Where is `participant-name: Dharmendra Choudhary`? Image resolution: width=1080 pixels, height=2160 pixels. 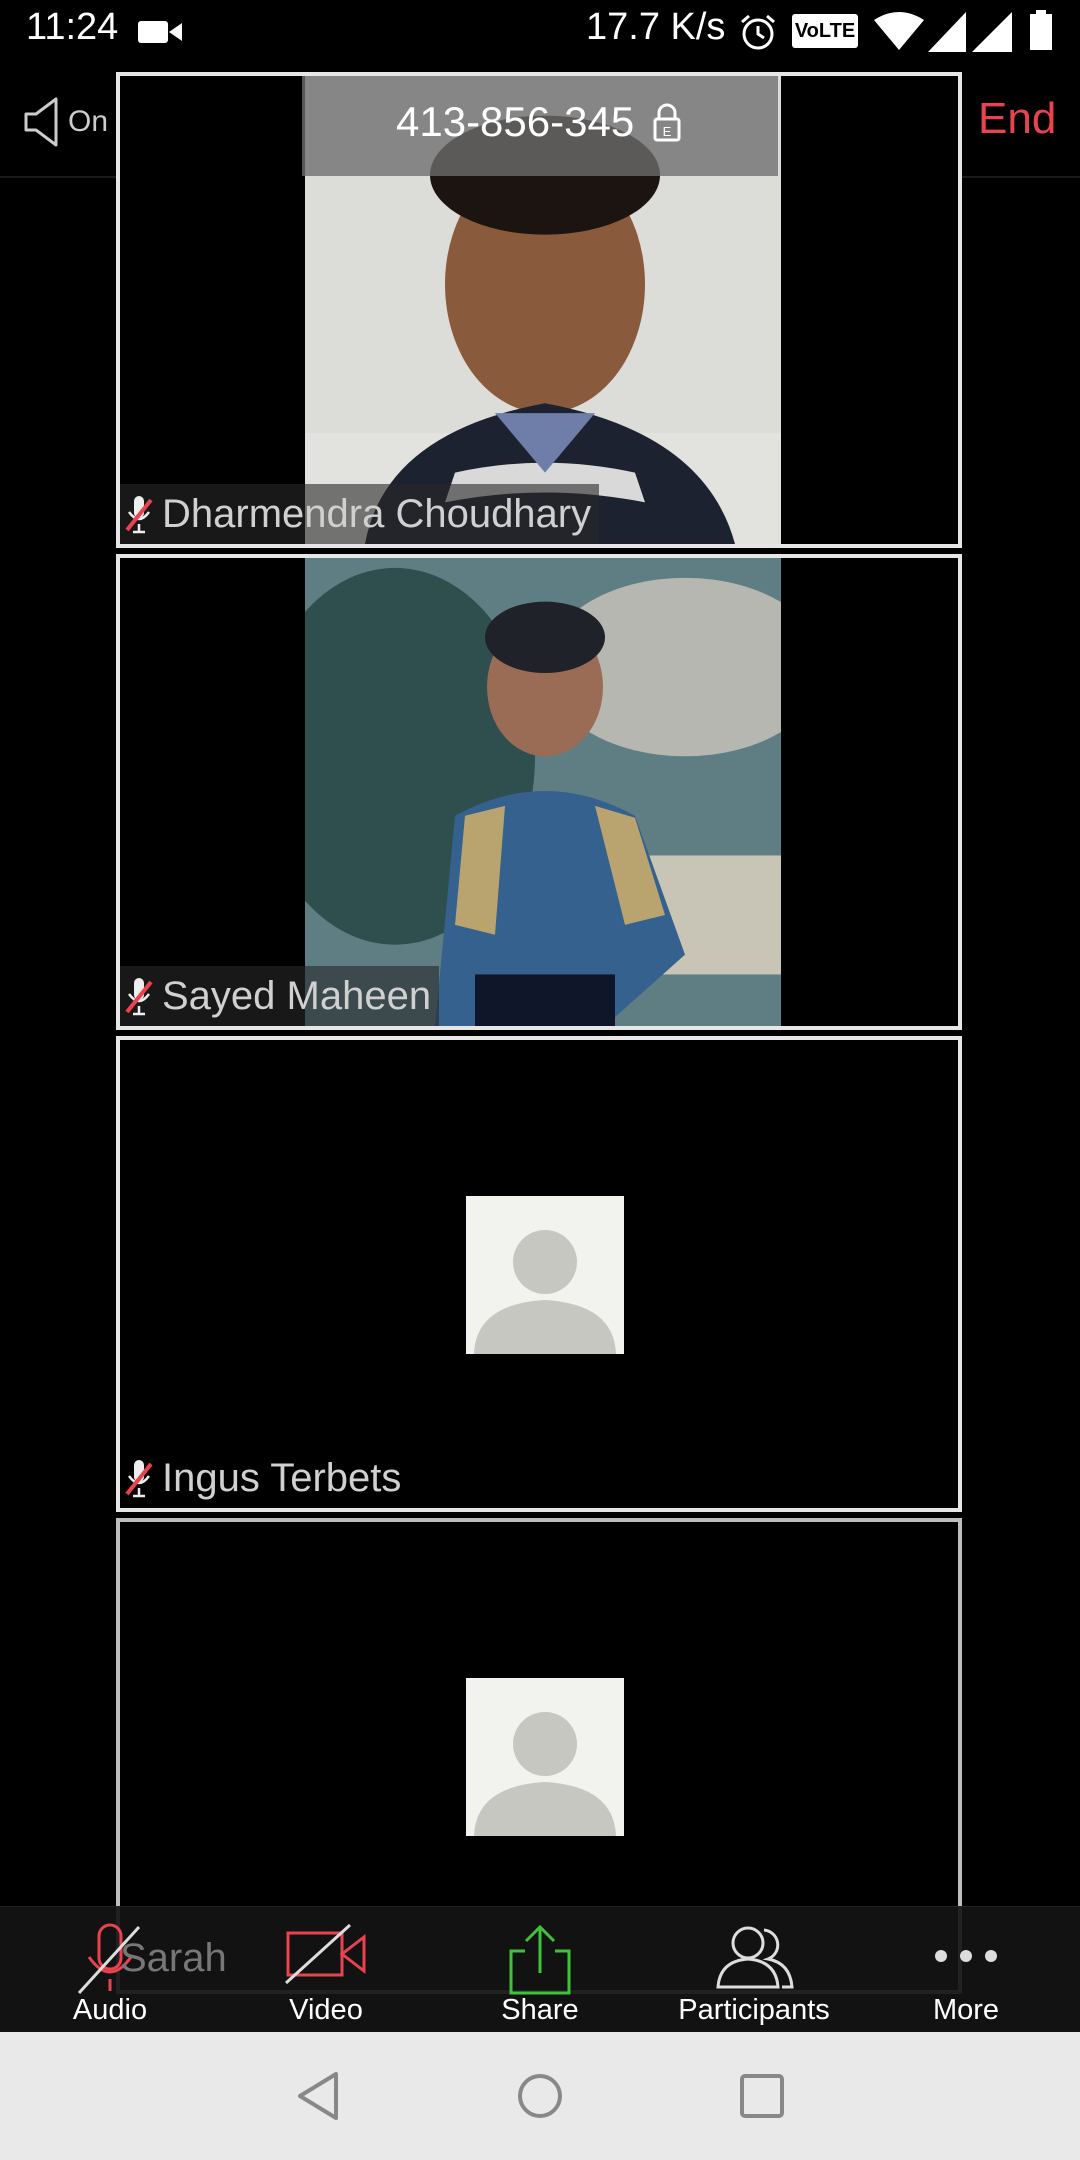 participant-name: Dharmendra Choudhary is located at coordinates (377, 513).